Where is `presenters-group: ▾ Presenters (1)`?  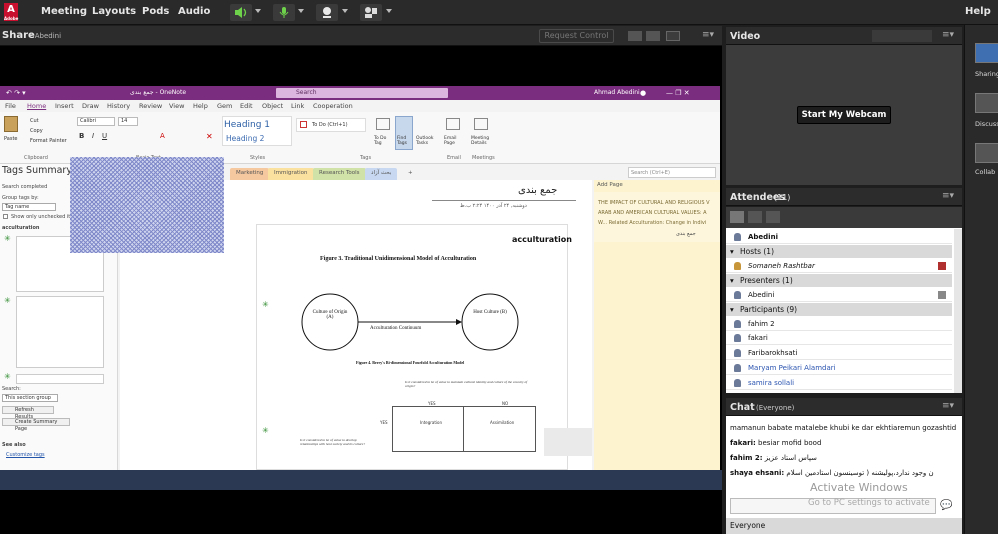 presenters-group: ▾ Presenters (1) is located at coordinates (839, 280).